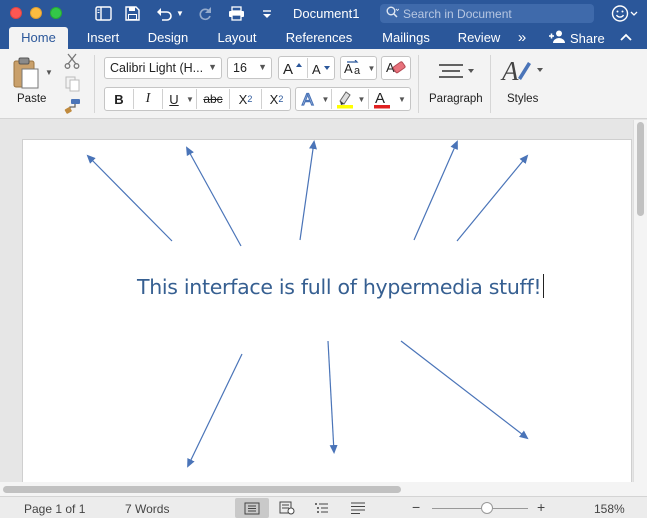  I want to click on close-window-button, so click(16, 13).